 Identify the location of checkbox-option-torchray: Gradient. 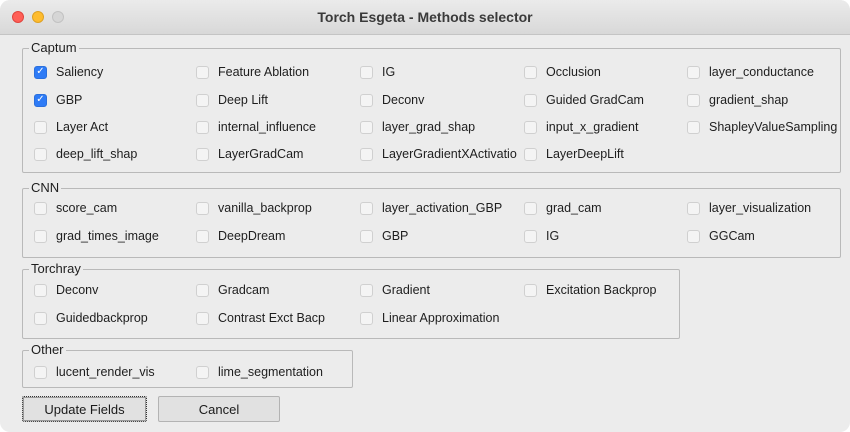
(395, 290).